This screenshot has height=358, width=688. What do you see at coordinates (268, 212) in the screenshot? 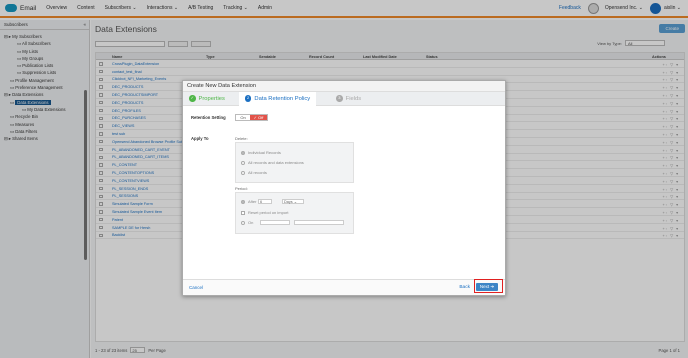
I see `checkbox-label: Reset period on import` at bounding box center [268, 212].